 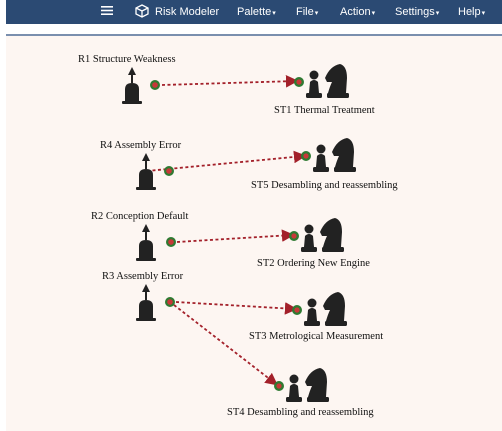 I want to click on strategy-st2-node, so click(x=317, y=235).